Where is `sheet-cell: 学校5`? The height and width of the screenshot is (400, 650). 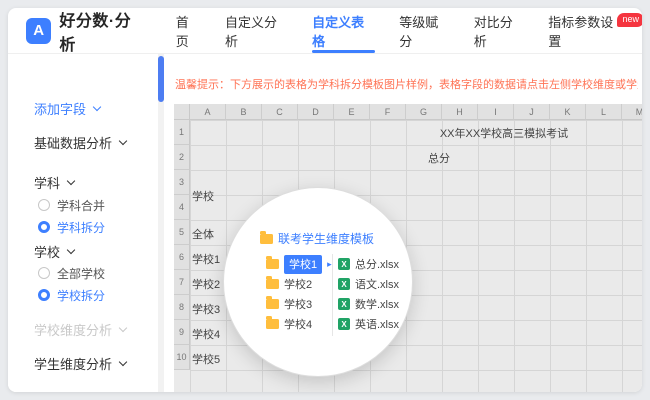
sheet-cell: 学校5 is located at coordinates (206, 360).